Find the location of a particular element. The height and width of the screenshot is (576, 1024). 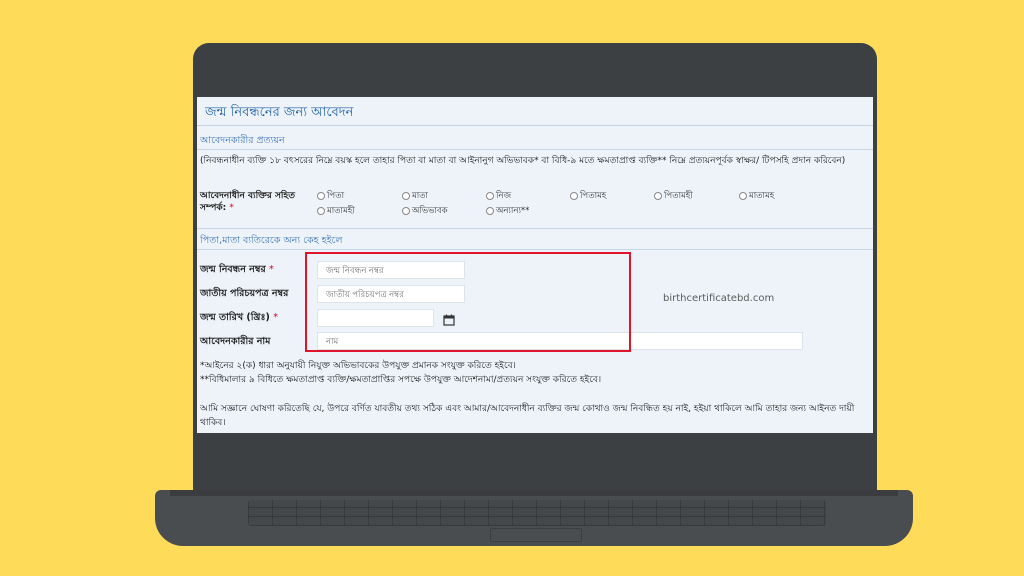

radio-father: পিতা is located at coordinates (330, 196).